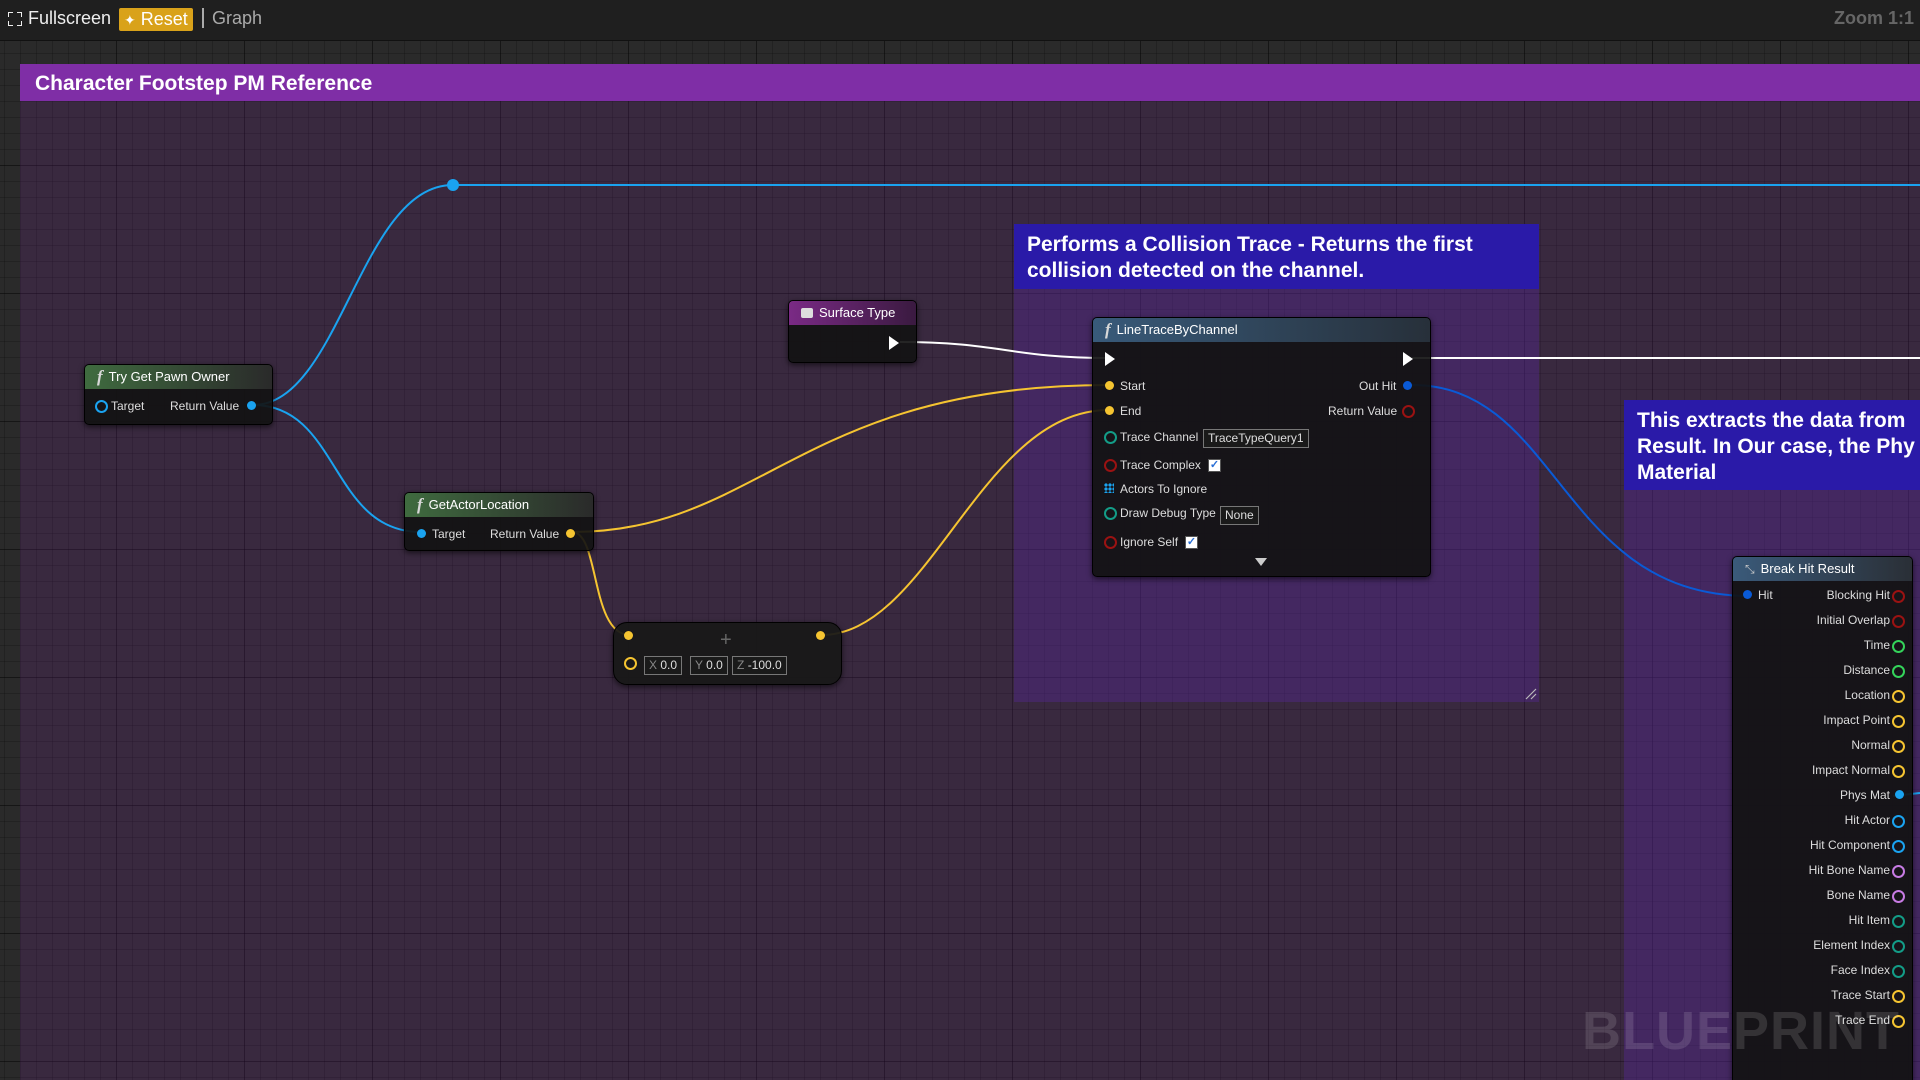 This screenshot has width=1920, height=1080. What do you see at coordinates (1110, 465) in the screenshot?
I see `trace-complex-pin` at bounding box center [1110, 465].